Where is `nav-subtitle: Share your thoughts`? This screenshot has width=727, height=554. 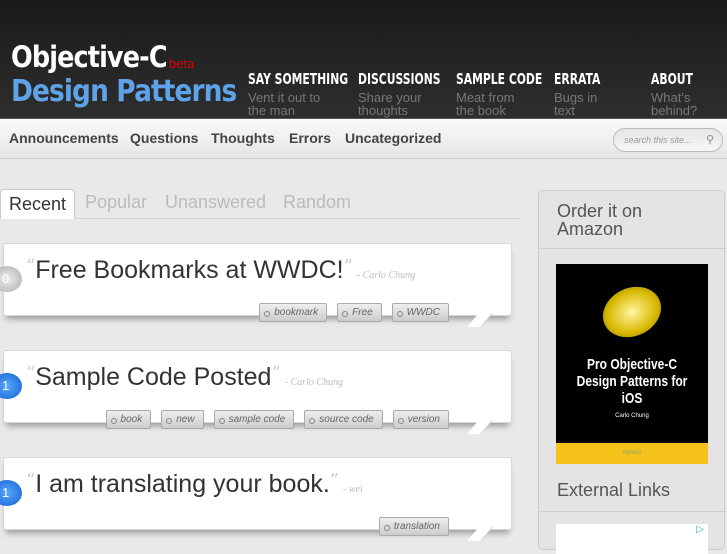 nav-subtitle: Share your thoughts is located at coordinates (390, 104).